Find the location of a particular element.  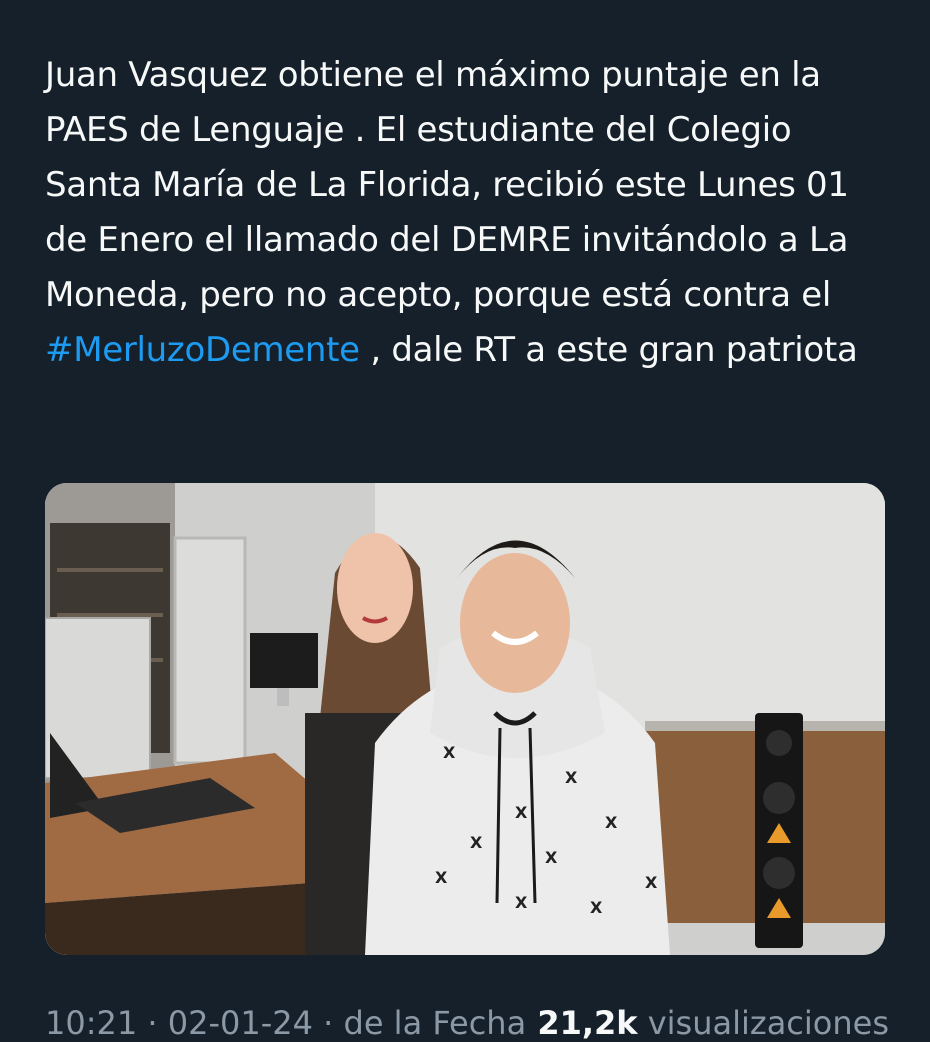

doorway is located at coordinates (210, 650).